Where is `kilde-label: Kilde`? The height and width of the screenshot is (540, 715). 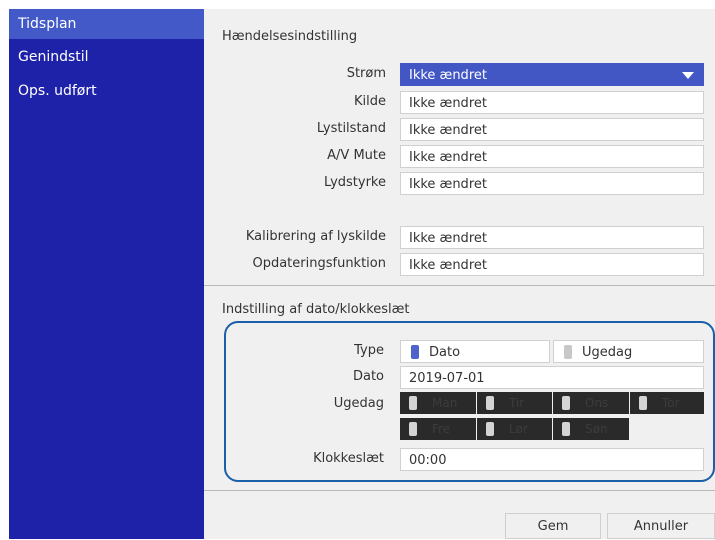
kilde-label: Kilde is located at coordinates (370, 101).